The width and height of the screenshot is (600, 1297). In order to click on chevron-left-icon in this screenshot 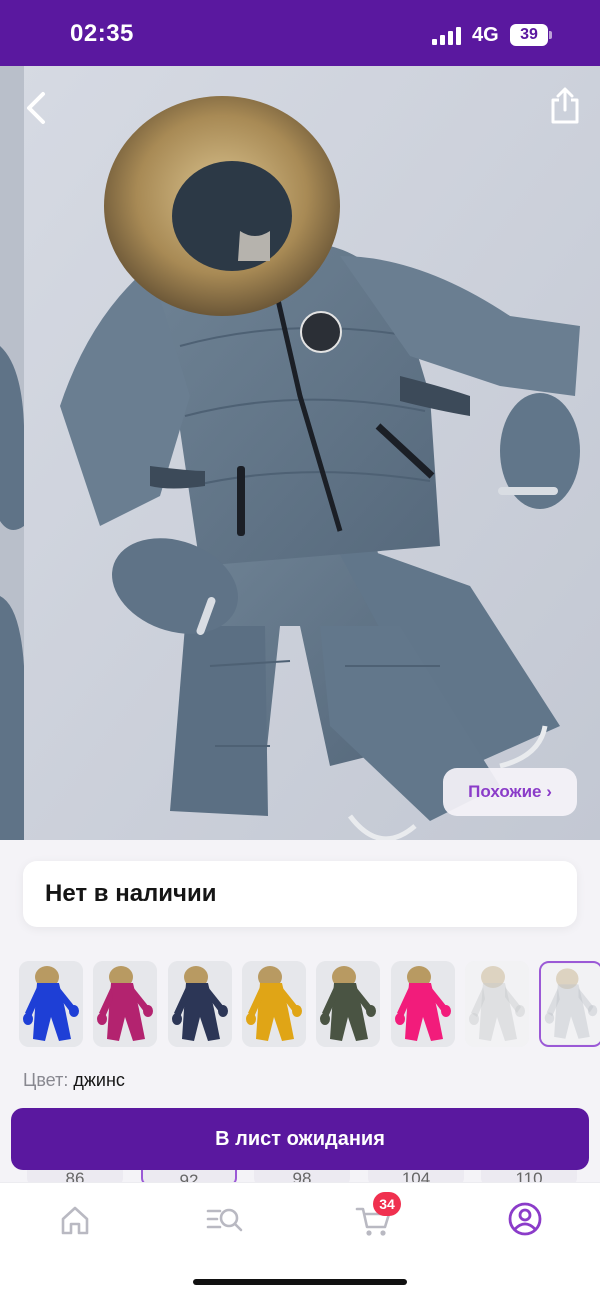, I will do `click(36, 108)`.